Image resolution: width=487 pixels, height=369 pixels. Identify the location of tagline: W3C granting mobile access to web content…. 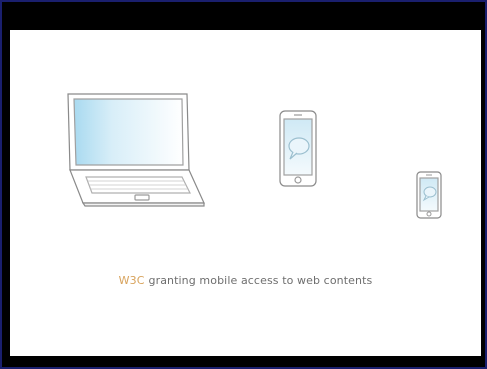
(245, 280).